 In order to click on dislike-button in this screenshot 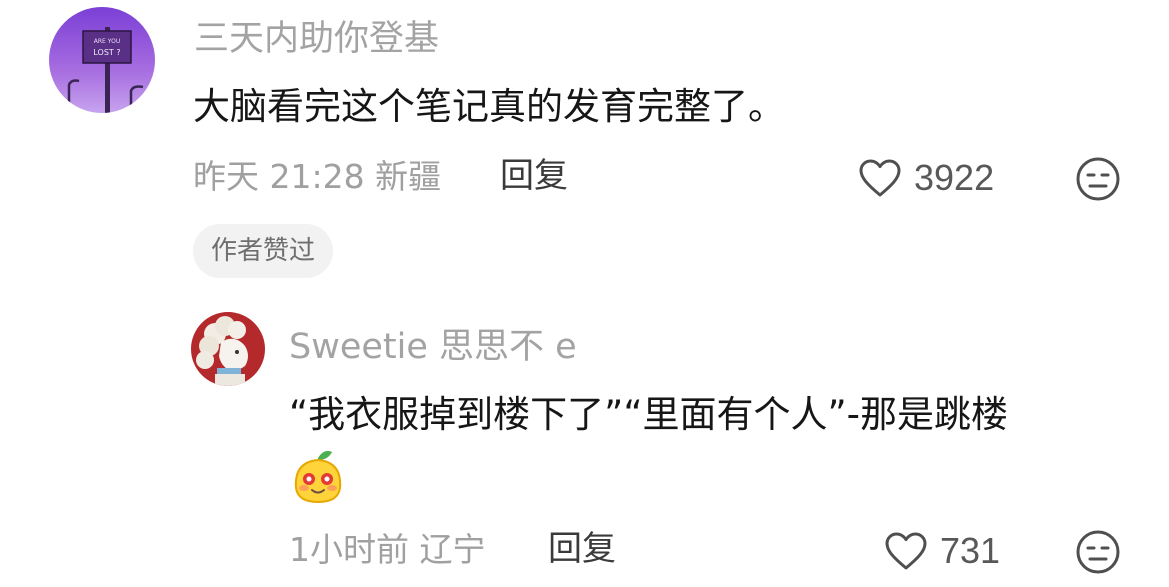, I will do `click(1098, 181)`.